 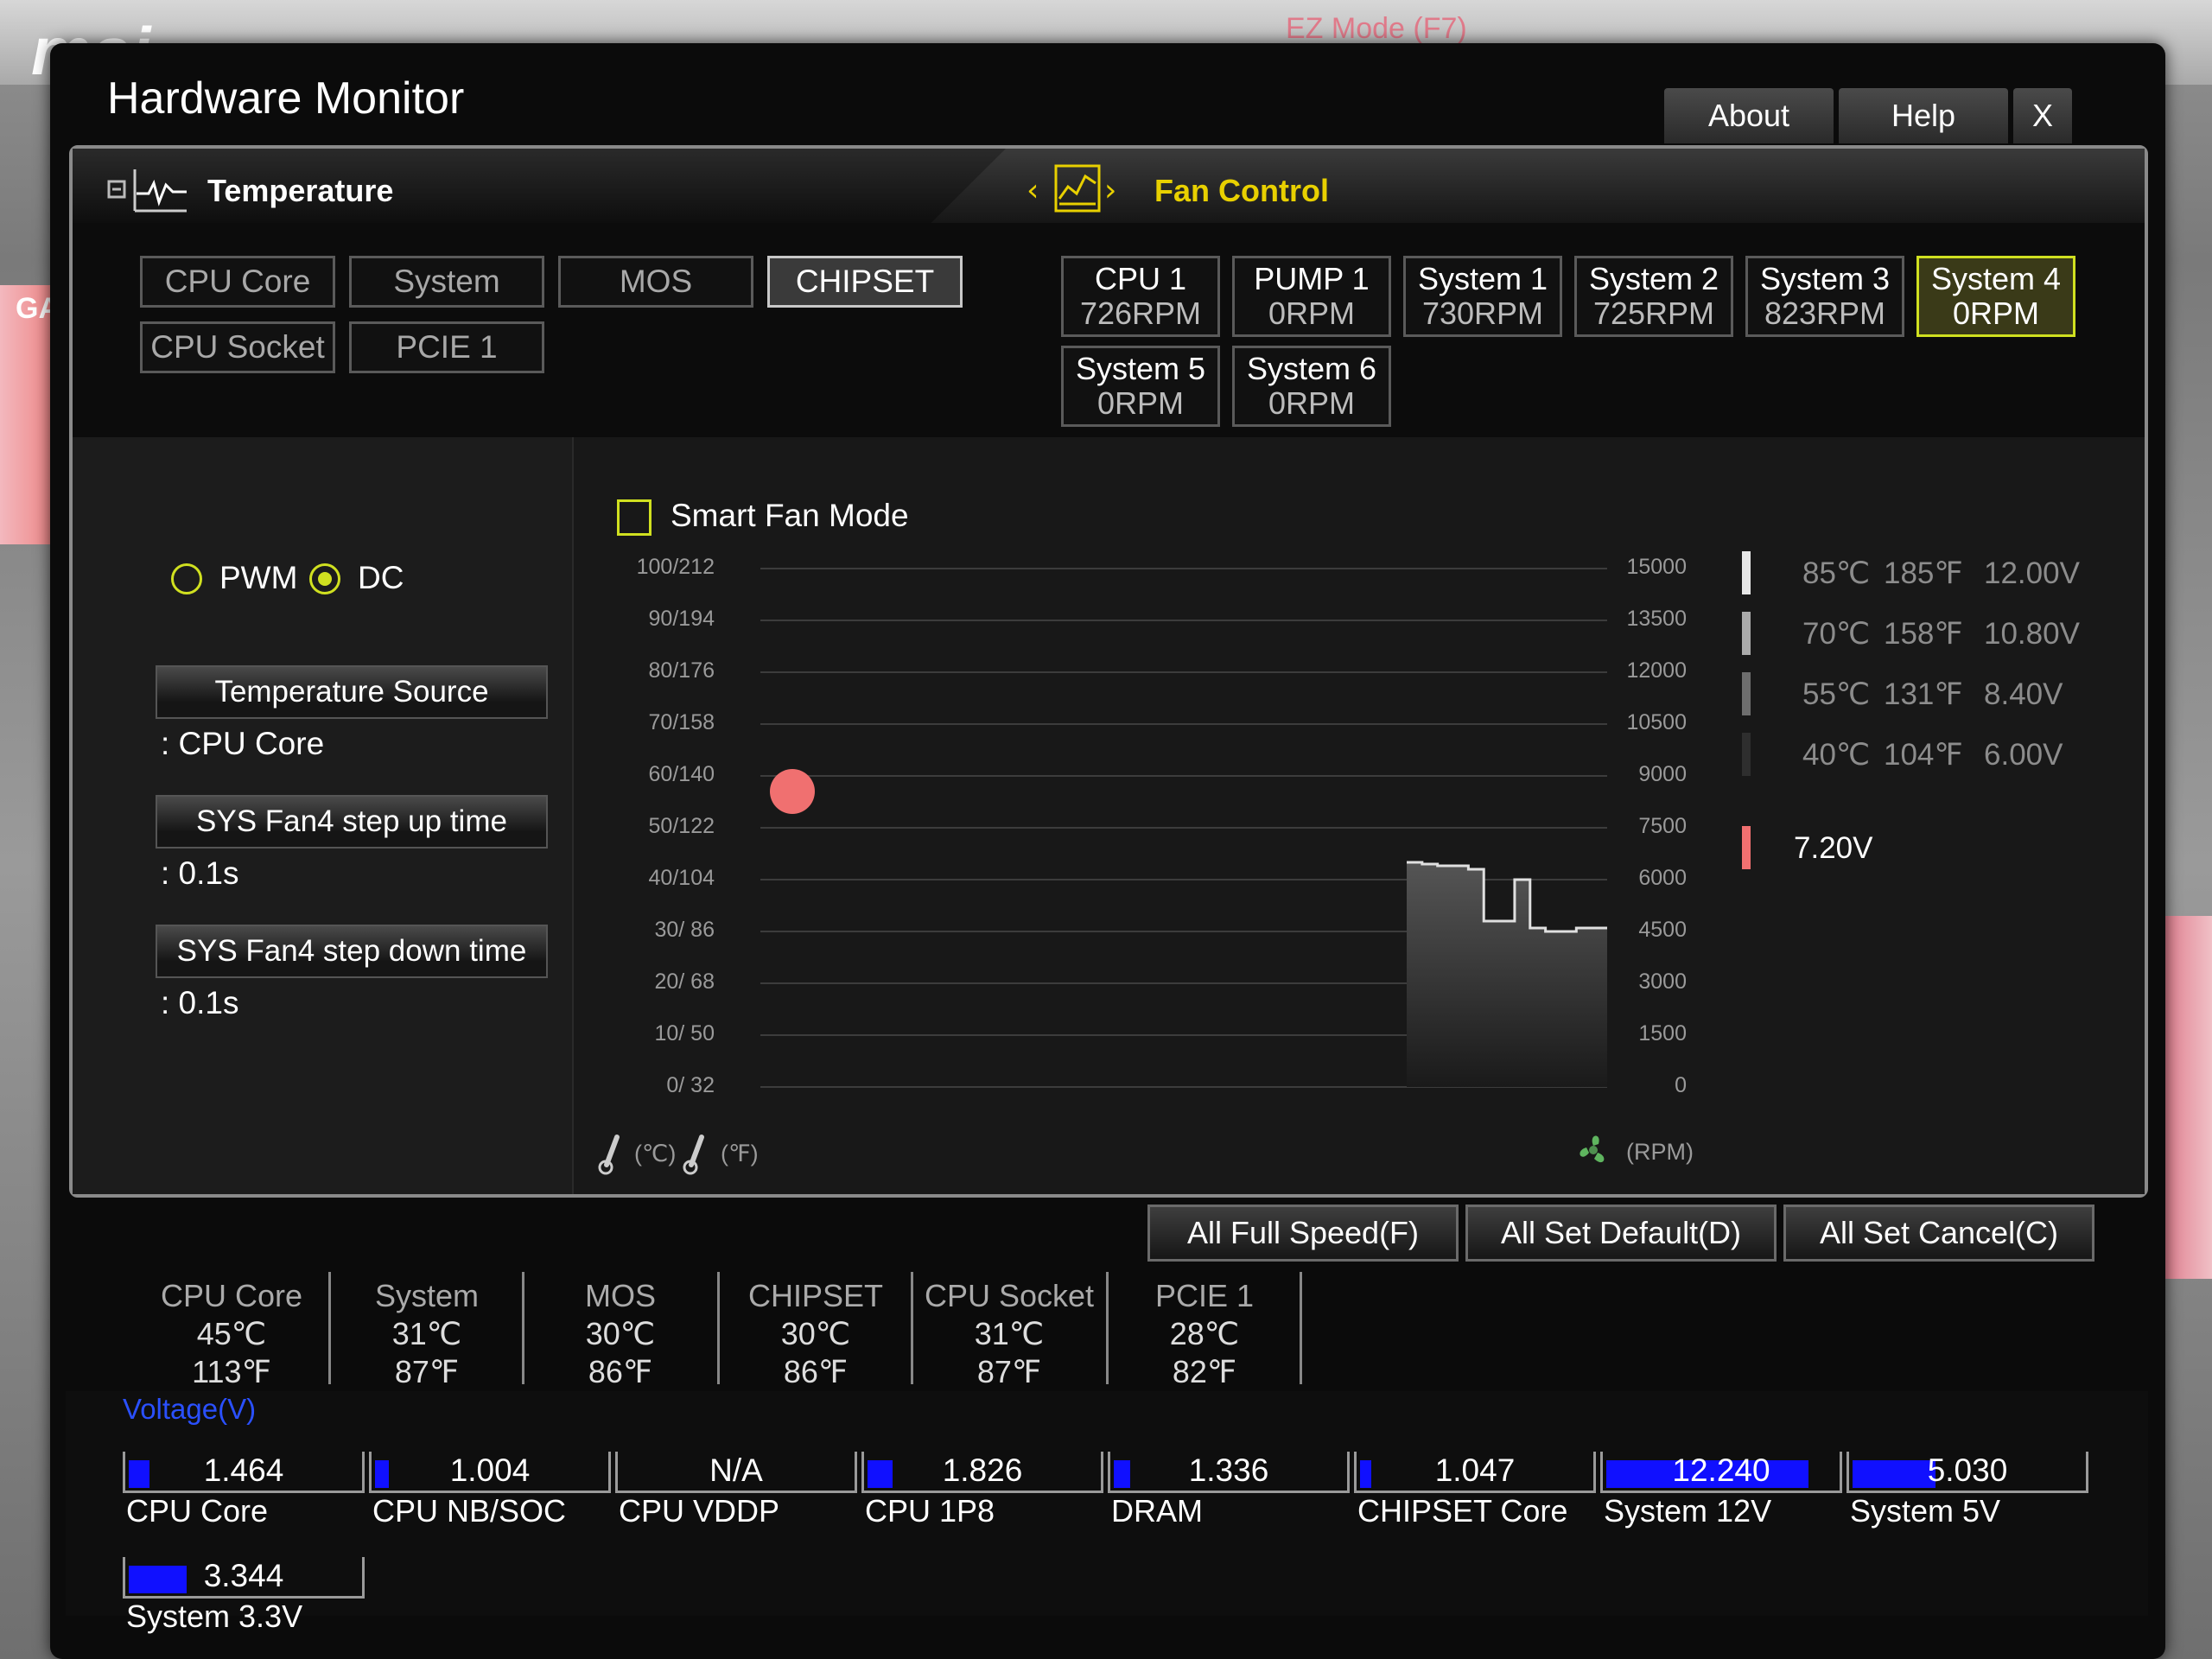 I want to click on voltage-bar: 5.030, so click(x=1967, y=1472).